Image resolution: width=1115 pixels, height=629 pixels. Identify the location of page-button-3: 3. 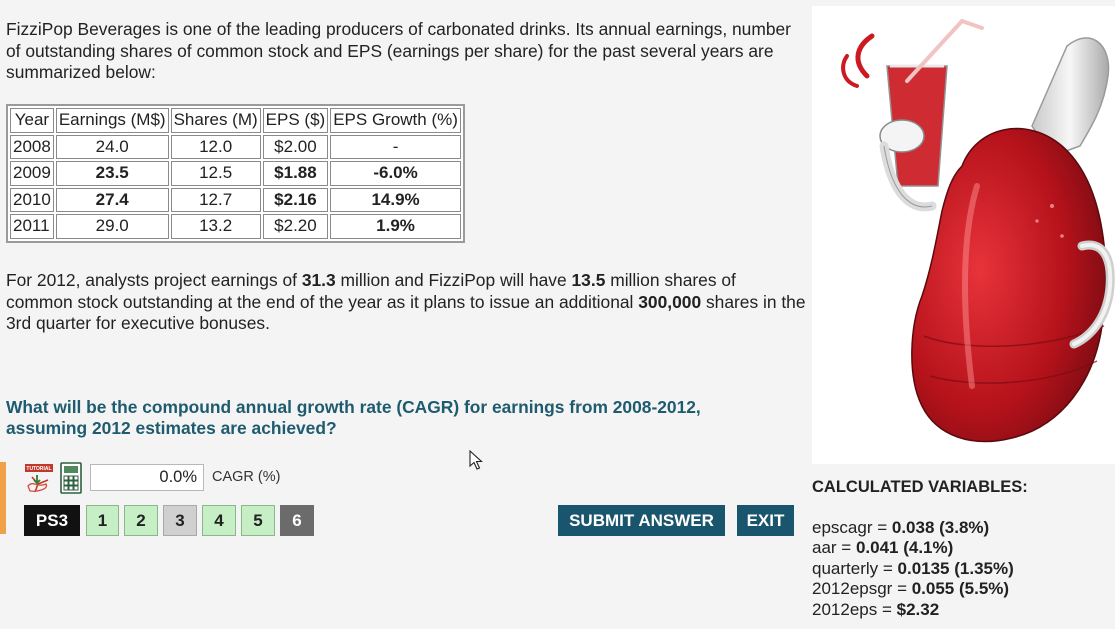
(180, 520).